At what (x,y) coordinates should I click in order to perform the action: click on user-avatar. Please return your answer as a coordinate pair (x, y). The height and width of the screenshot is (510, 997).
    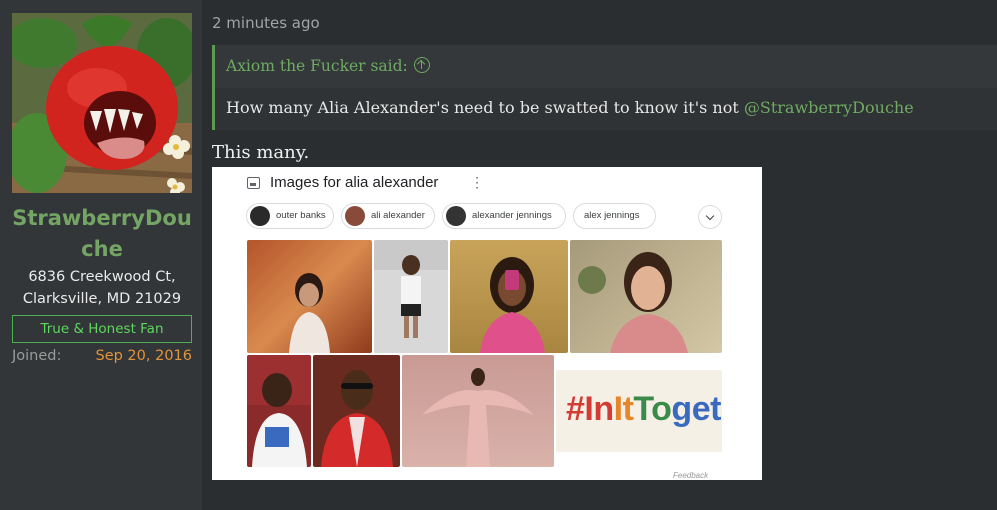
    Looking at the image, I should click on (102, 103).